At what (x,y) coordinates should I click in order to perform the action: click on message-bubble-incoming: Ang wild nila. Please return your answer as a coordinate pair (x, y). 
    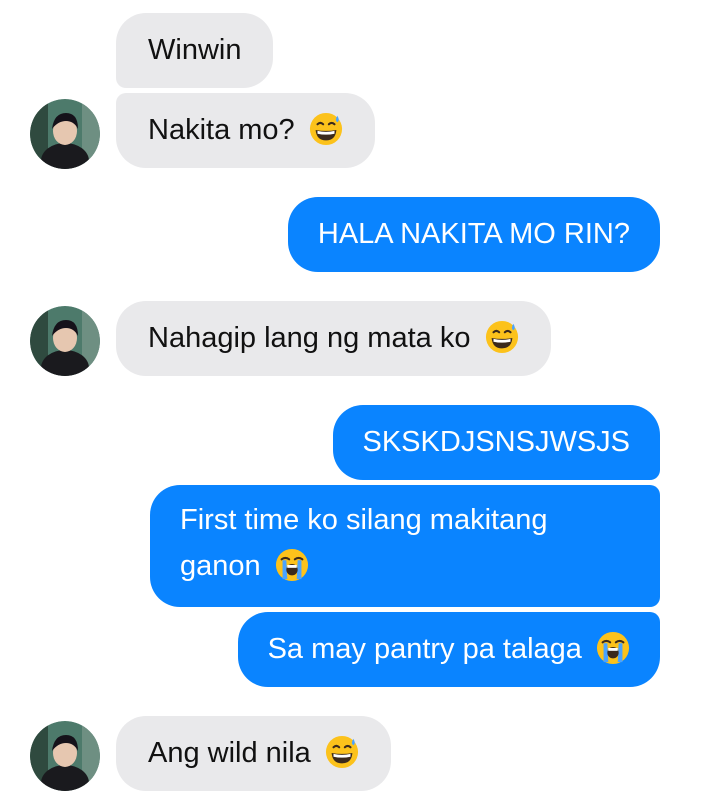
    Looking at the image, I should click on (253, 753).